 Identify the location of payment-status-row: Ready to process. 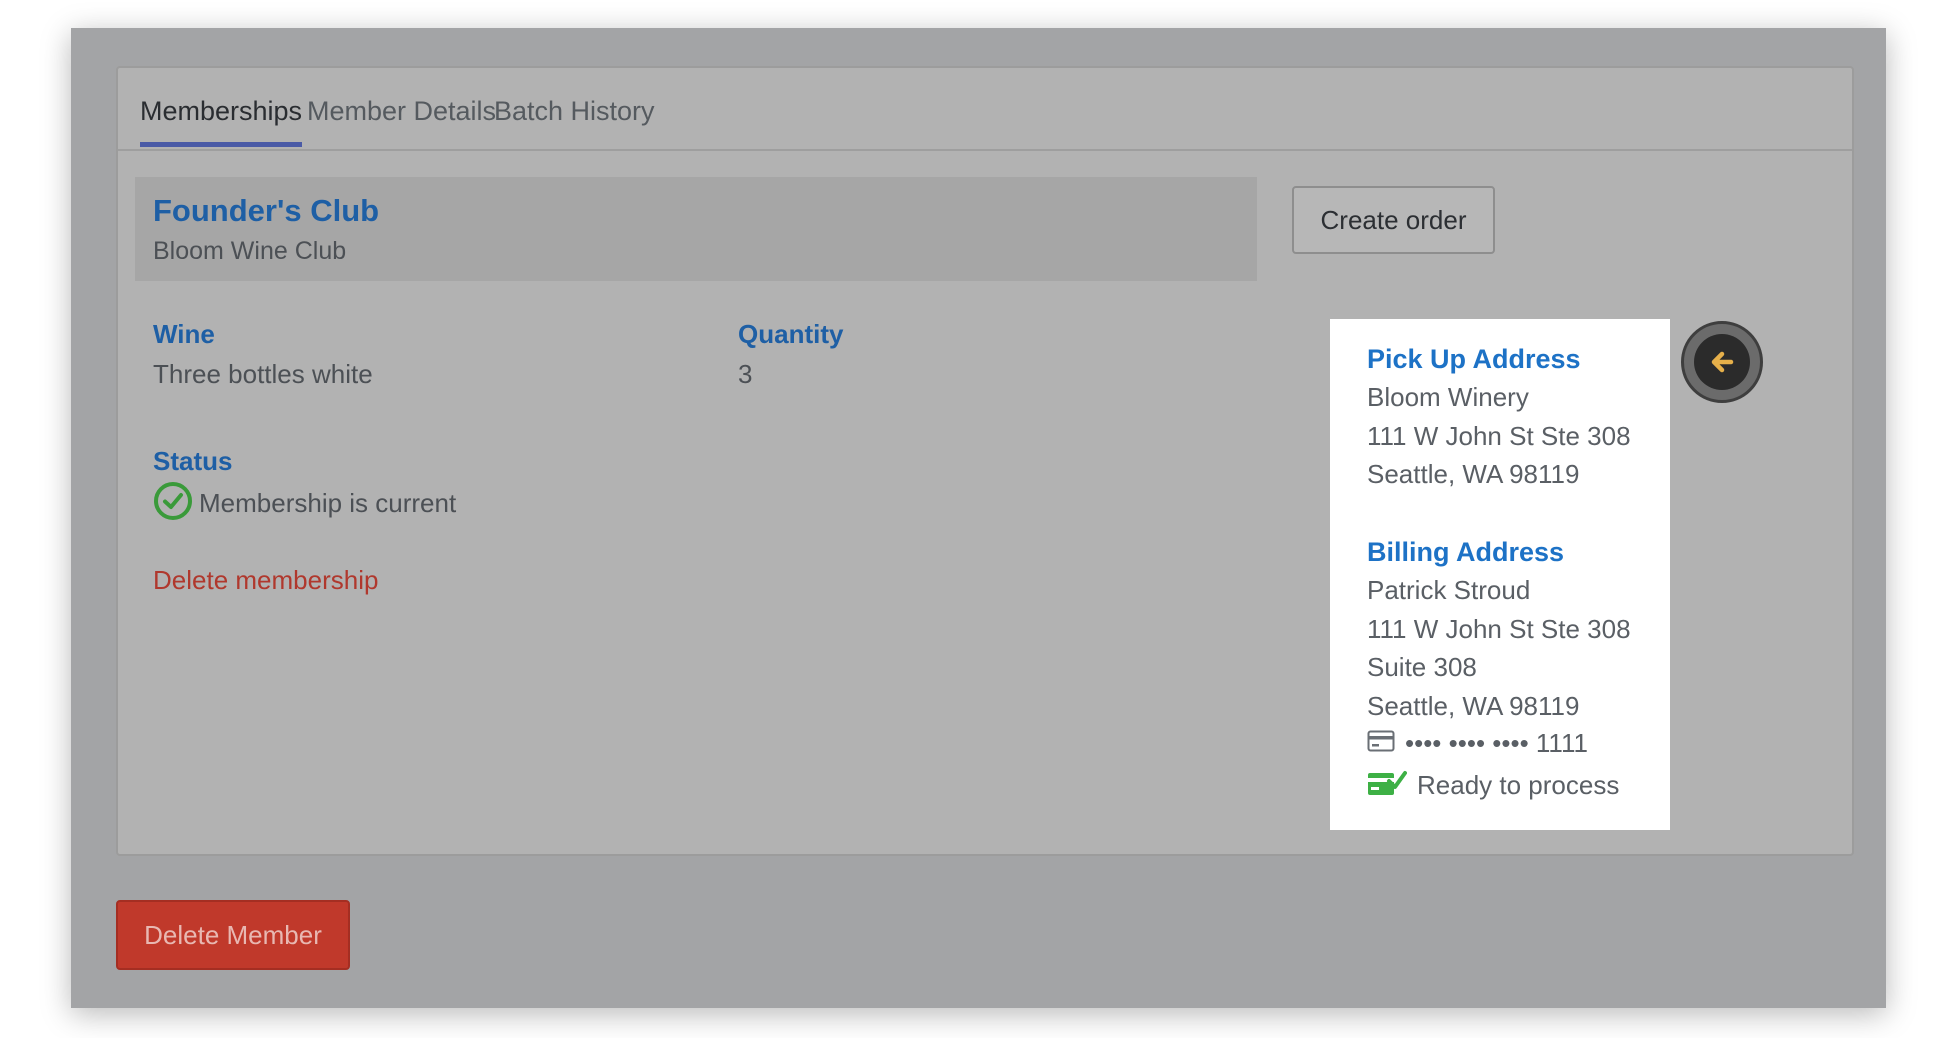
(1493, 785).